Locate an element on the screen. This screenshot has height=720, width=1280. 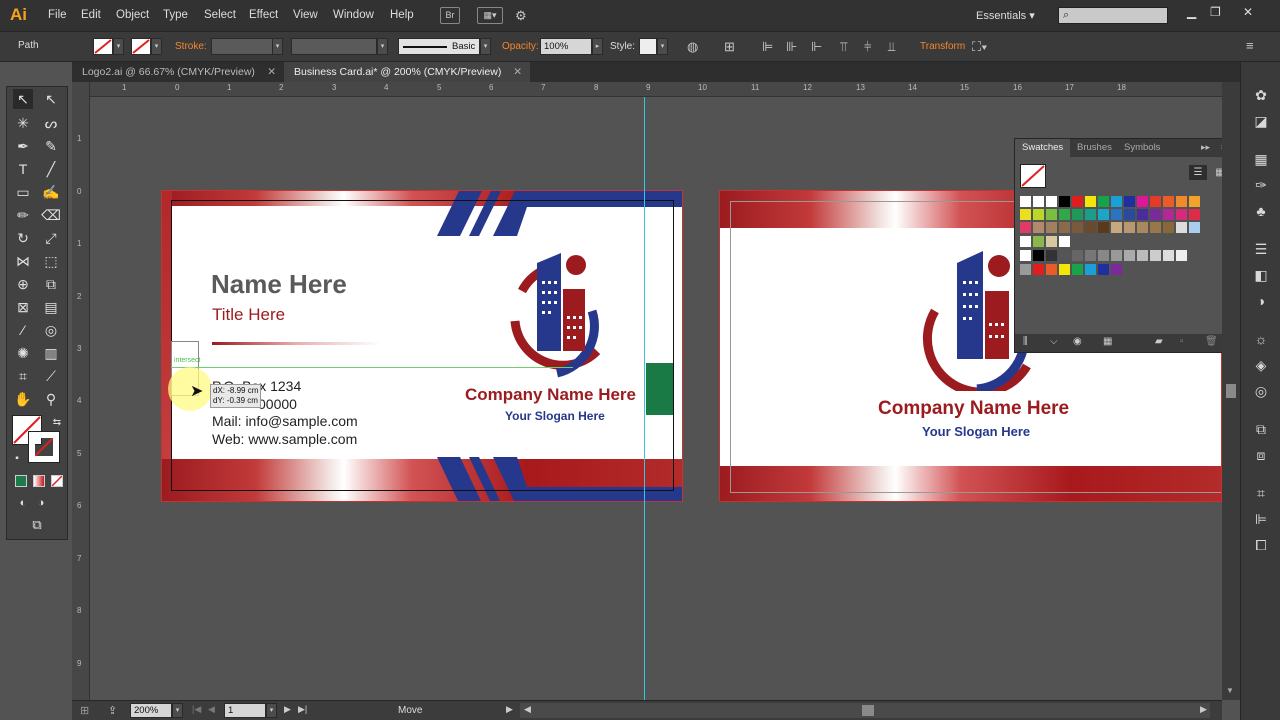
mesh-tool-icon: ⊠ is located at coordinates (23, 307).